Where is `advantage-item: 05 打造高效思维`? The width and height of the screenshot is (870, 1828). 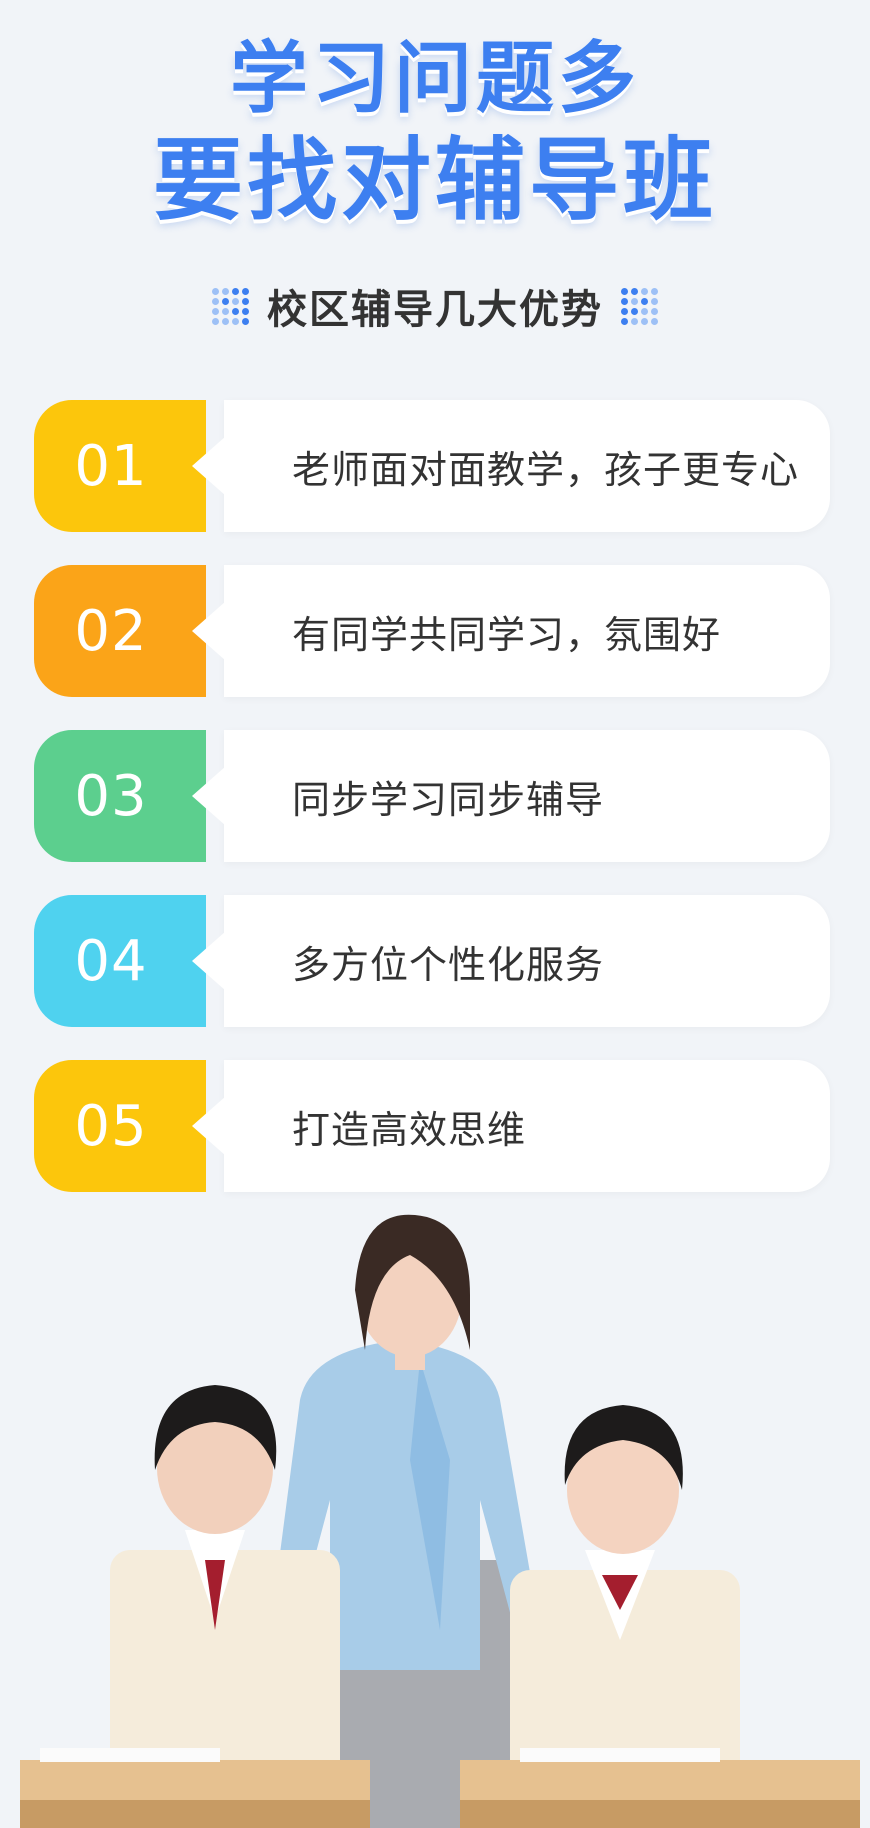
advantage-item: 05 打造高效思维 is located at coordinates (432, 1126).